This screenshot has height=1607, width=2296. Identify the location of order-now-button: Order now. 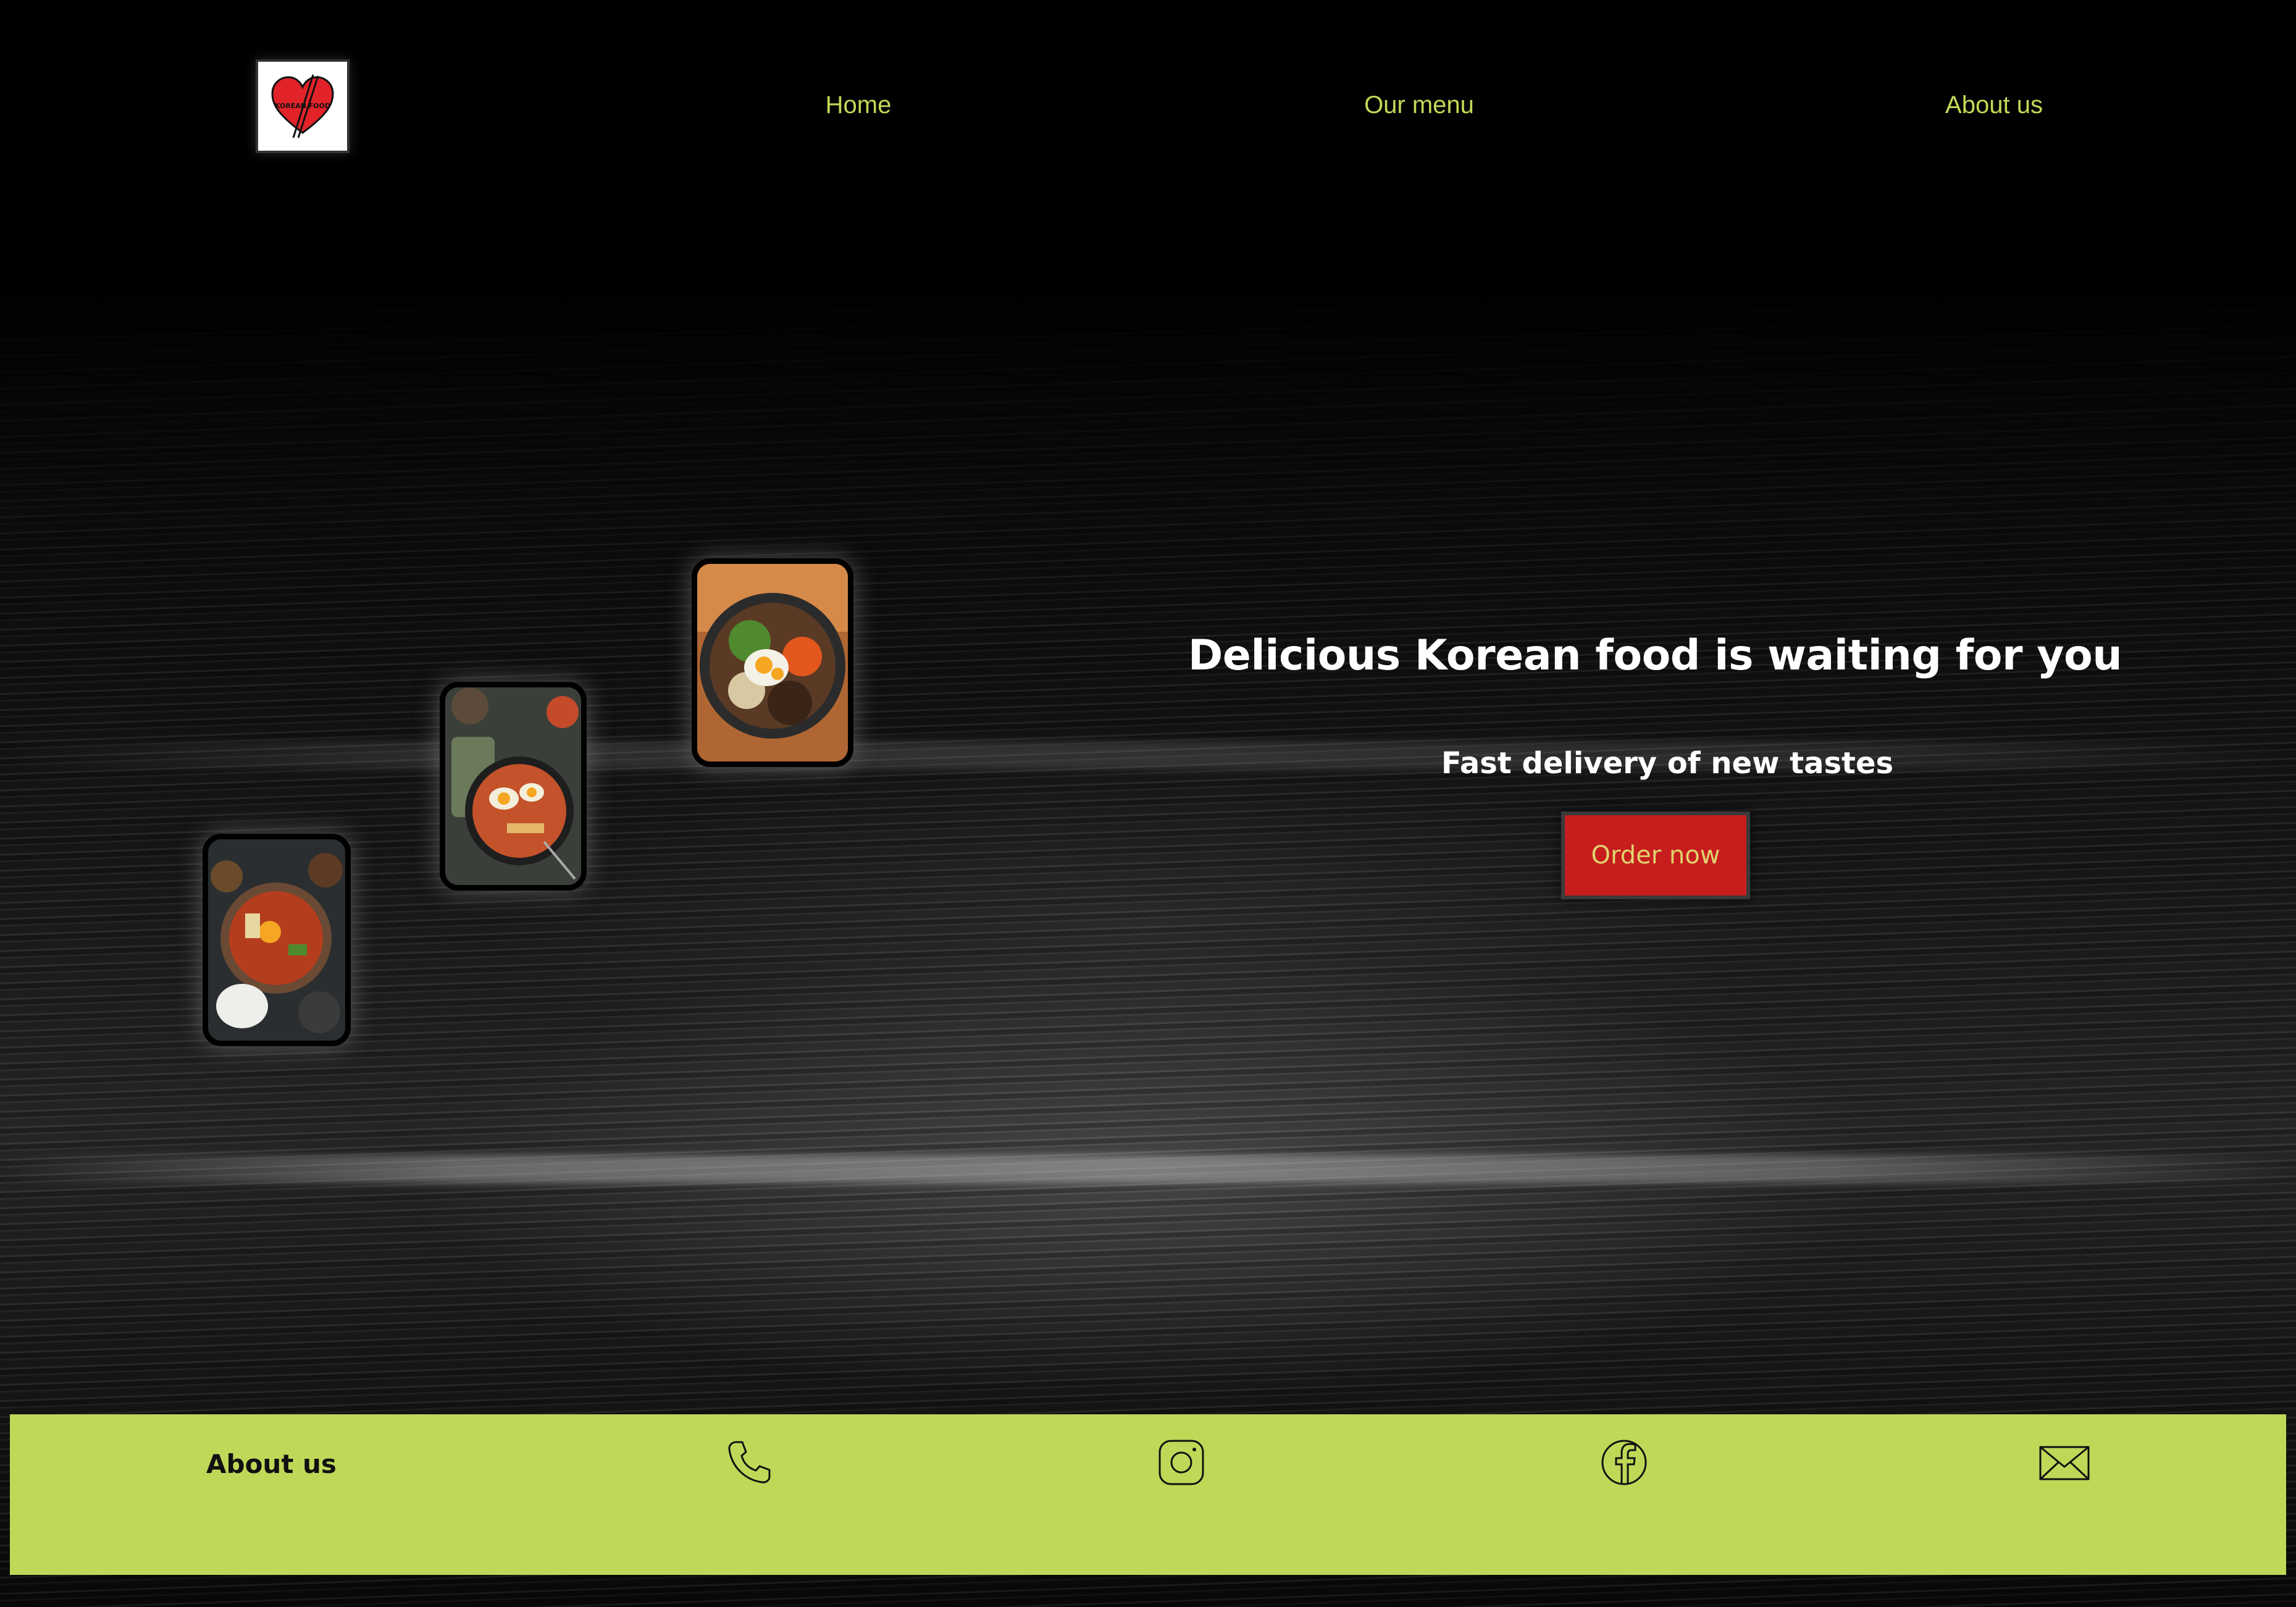
(1656, 855).